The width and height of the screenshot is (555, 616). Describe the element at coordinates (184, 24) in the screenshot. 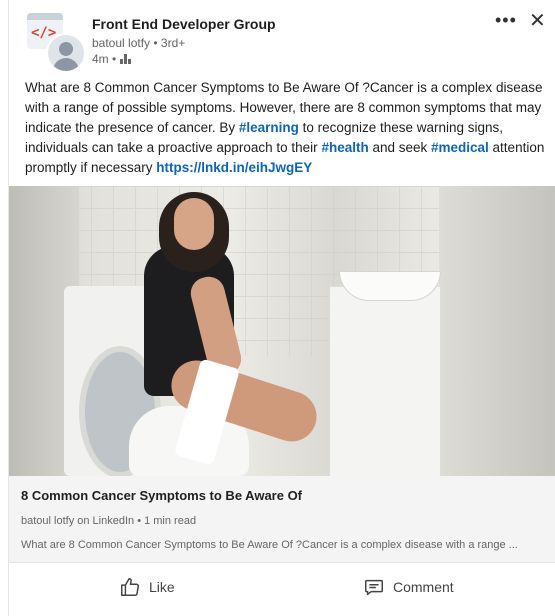

I see `group-name-link: Front End Developer Group` at that location.